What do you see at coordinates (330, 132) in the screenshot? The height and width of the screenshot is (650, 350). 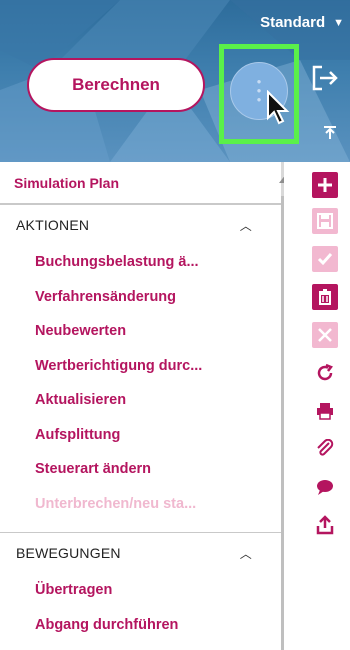 I see `collapse-header-icon` at bounding box center [330, 132].